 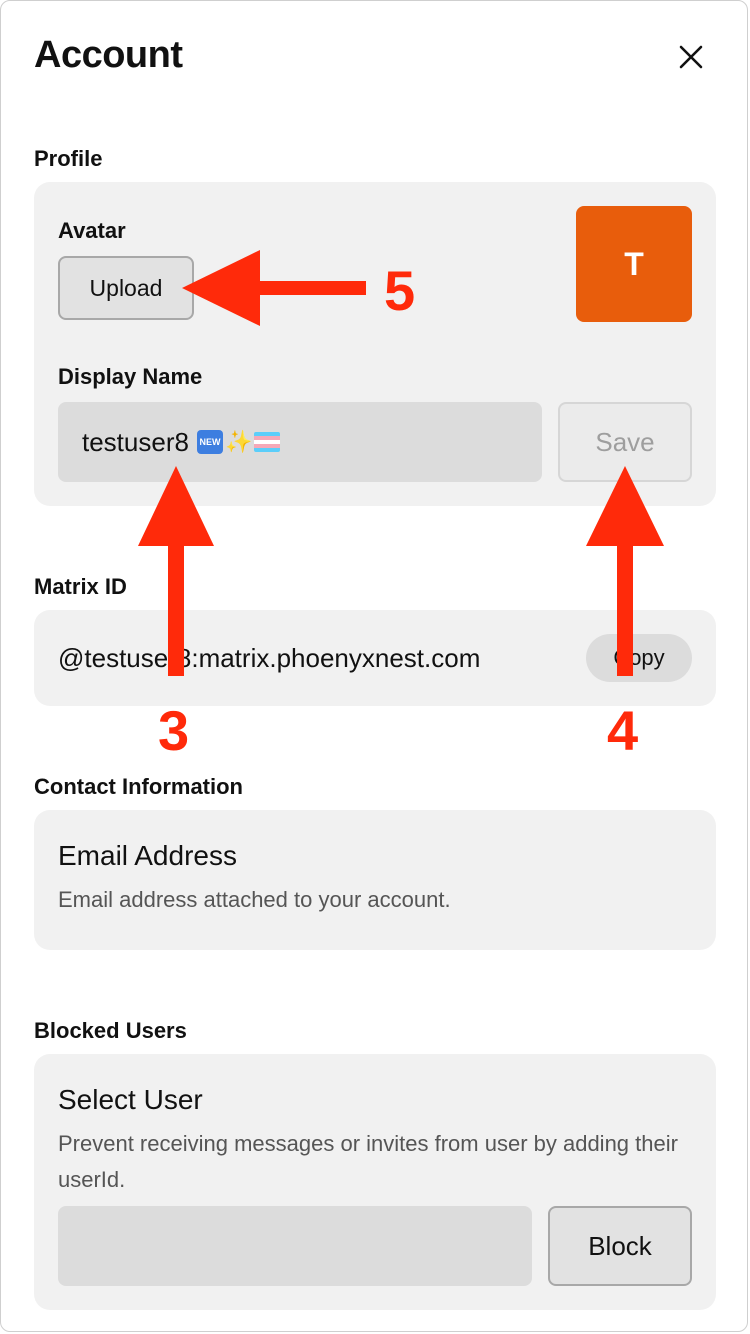 What do you see at coordinates (639, 658) in the screenshot?
I see `copy-button: Copy` at bounding box center [639, 658].